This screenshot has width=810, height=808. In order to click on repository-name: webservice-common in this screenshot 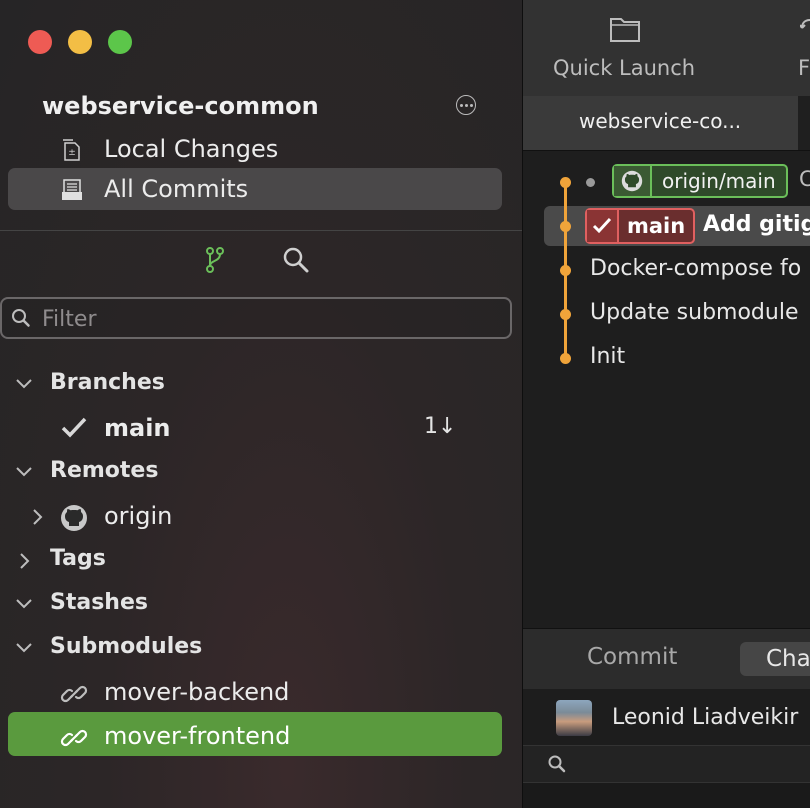, I will do `click(180, 106)`.